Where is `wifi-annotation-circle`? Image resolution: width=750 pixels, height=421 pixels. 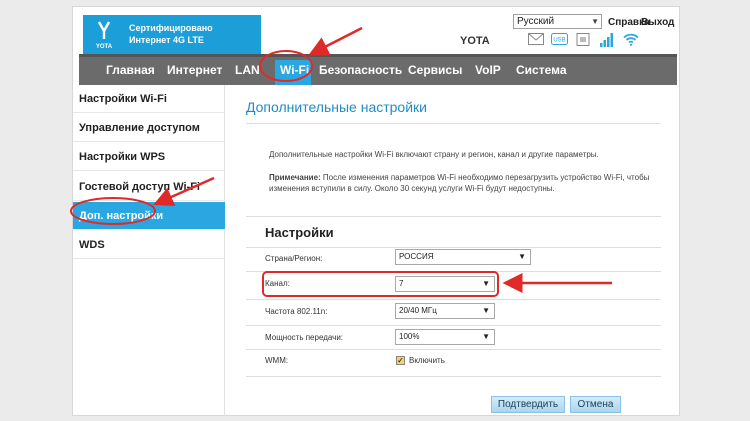
wifi-annotation-circle is located at coordinates (286, 66).